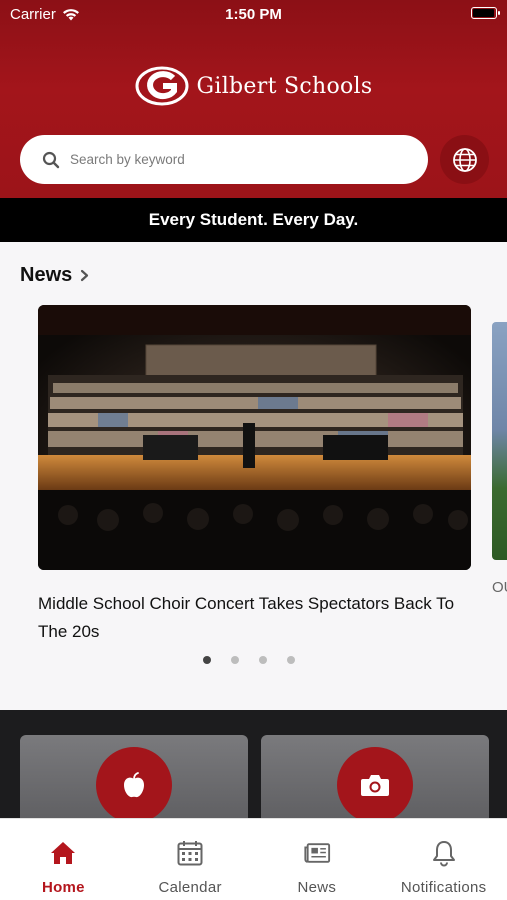  What do you see at coordinates (499, 587) in the screenshot?
I see `next-news-headline-preview: OU Ca` at bounding box center [499, 587].